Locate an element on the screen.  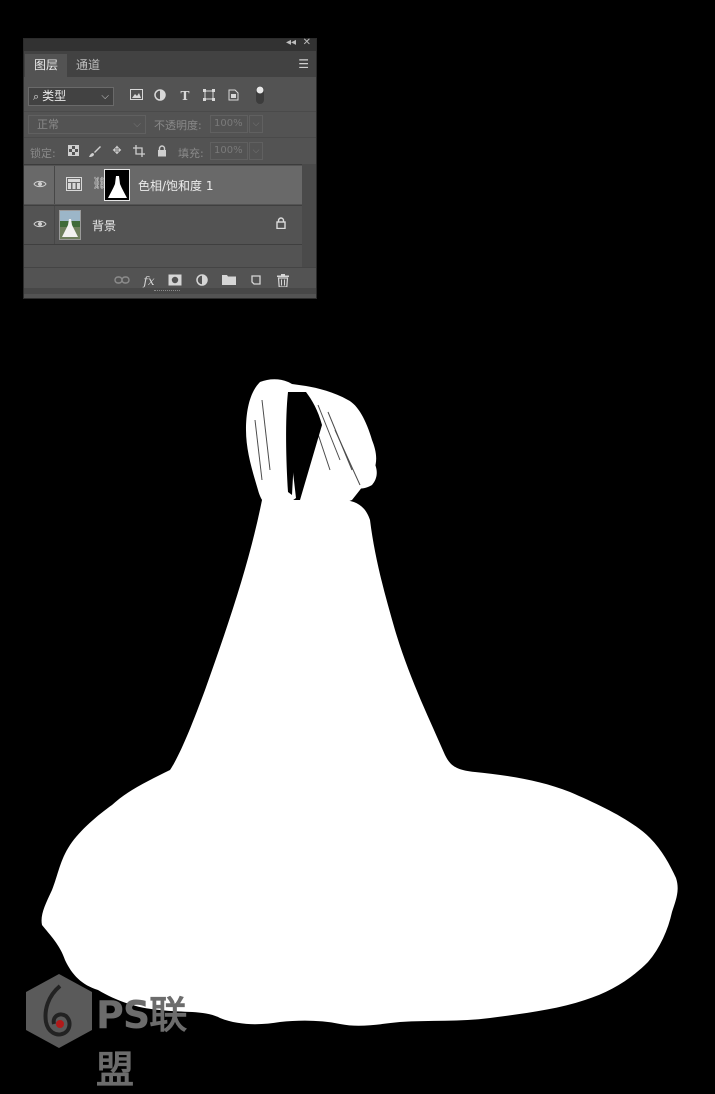
text-filter-icon: T is located at coordinates (185, 96).